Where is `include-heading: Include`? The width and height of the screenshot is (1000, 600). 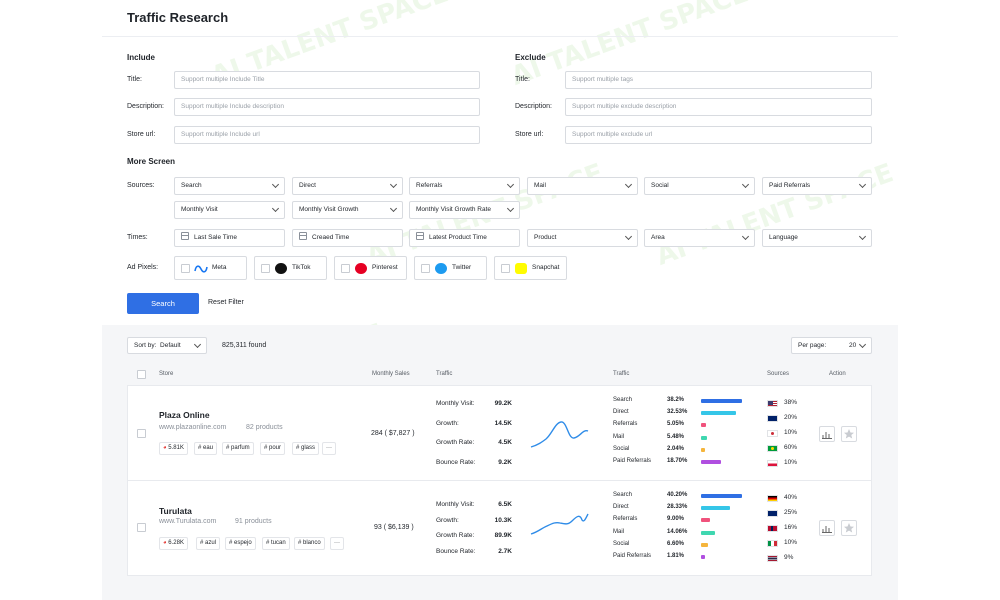
include-heading: Include is located at coordinates (141, 57).